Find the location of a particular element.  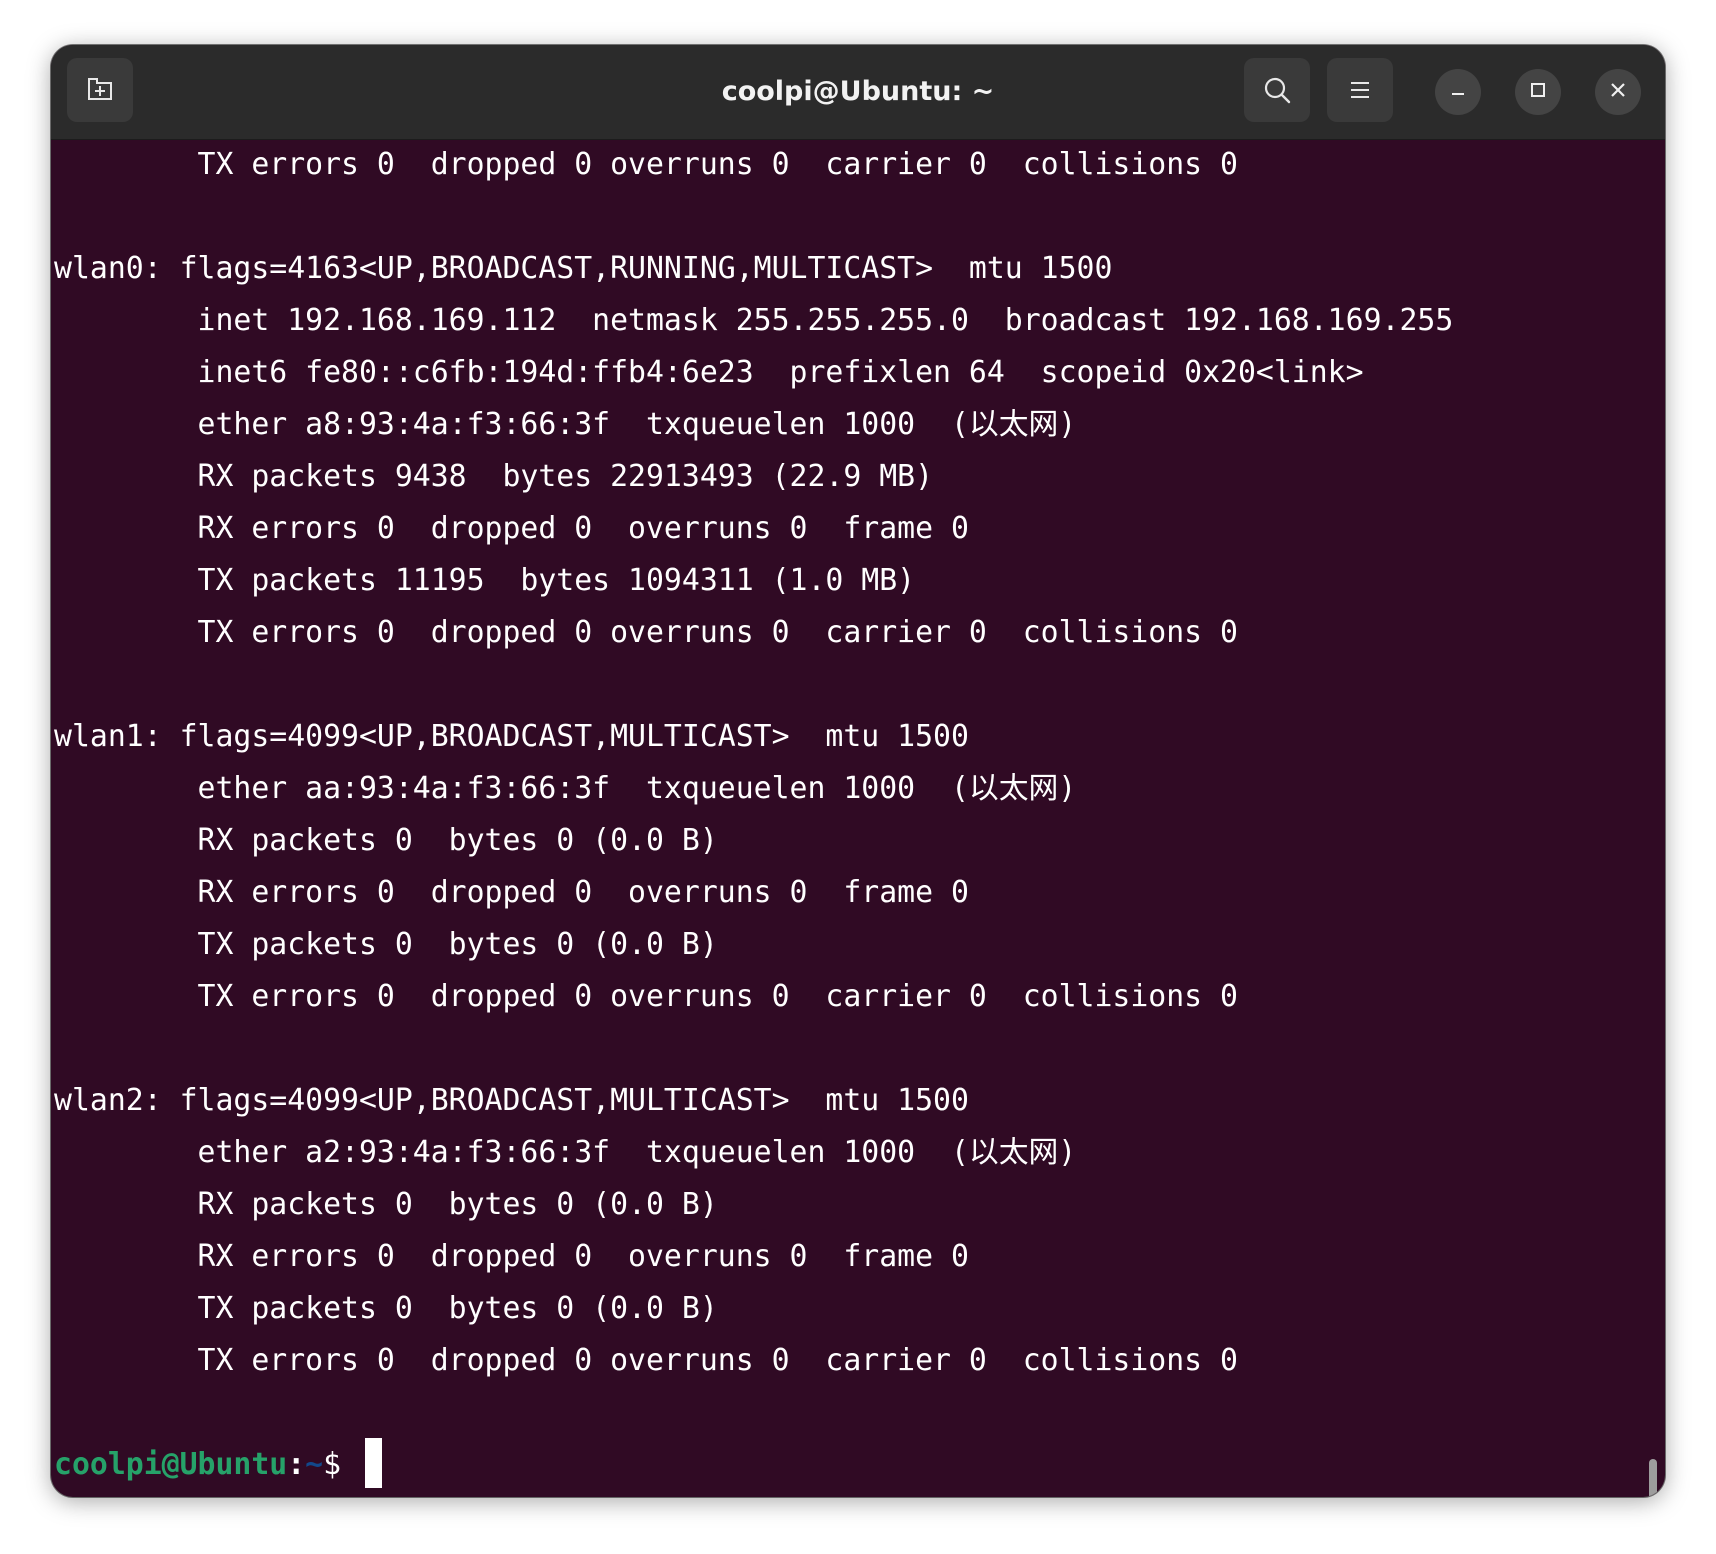

scrollbar-thumb is located at coordinates (1653, 1478).